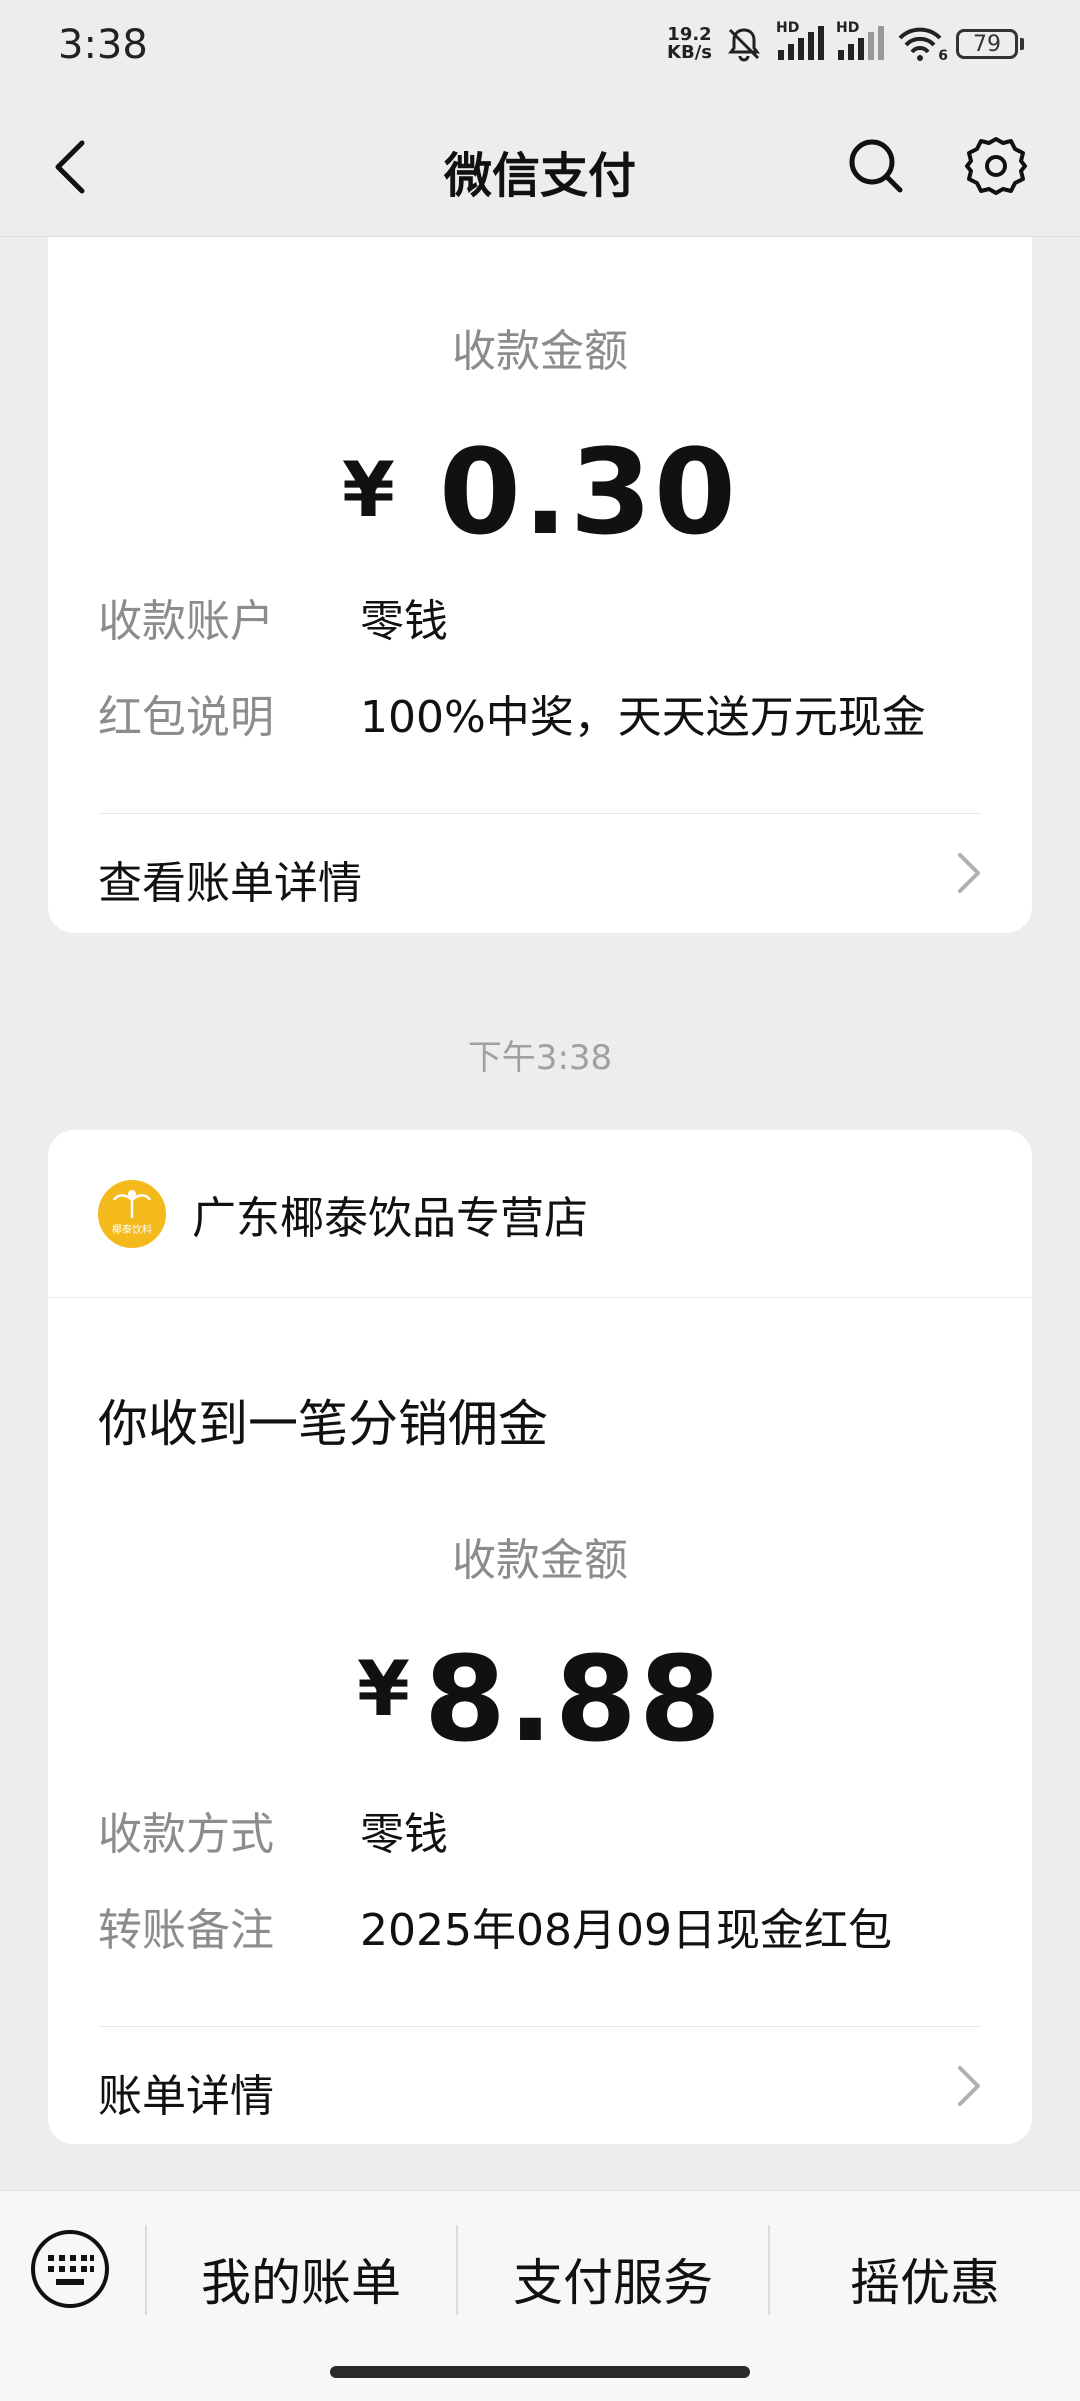 The image size is (1080, 2401). I want to click on gear-icon, so click(996, 166).